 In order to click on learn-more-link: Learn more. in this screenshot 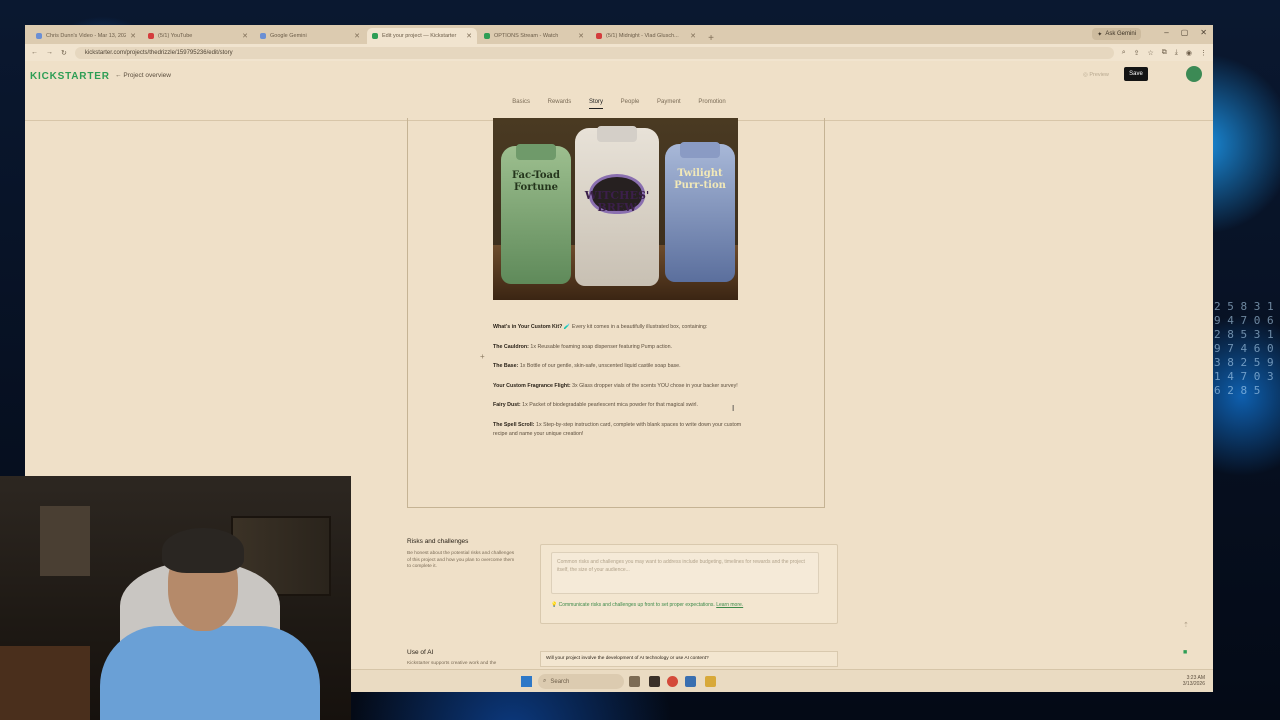, I will do `click(729, 605)`.